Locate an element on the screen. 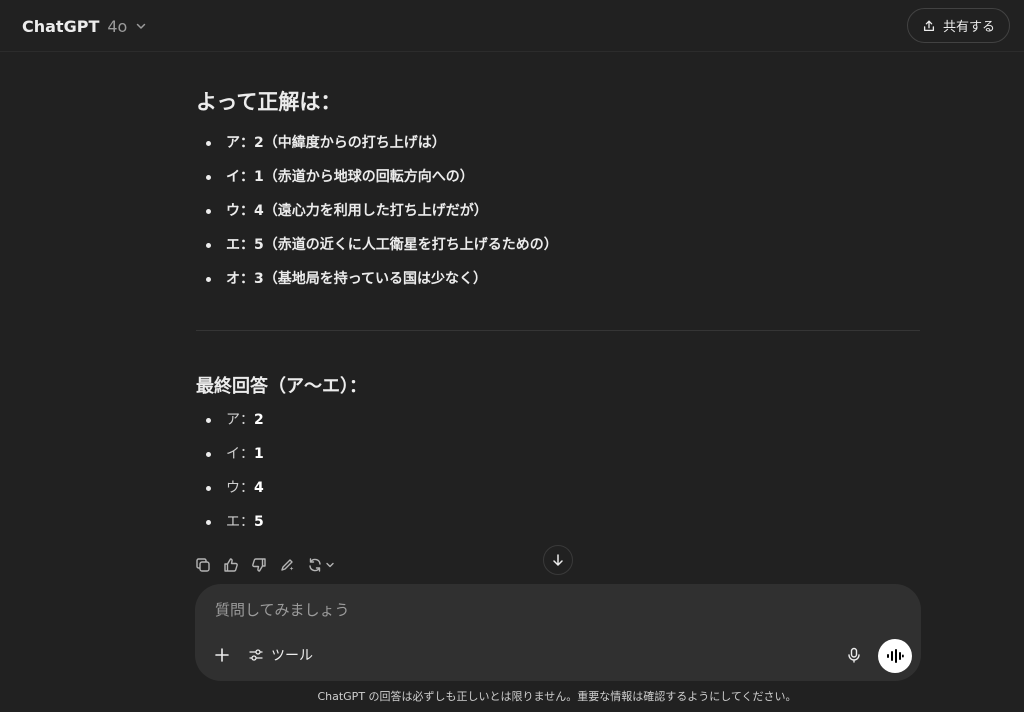 Image resolution: width=1024 pixels, height=712 pixels. list-item: イ：1 is located at coordinates (230, 454).